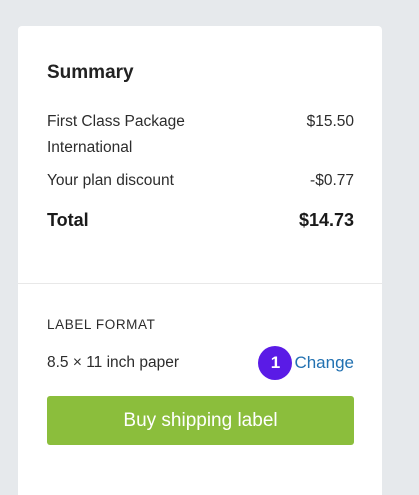  What do you see at coordinates (324, 363) in the screenshot?
I see `change-format-link: Change` at bounding box center [324, 363].